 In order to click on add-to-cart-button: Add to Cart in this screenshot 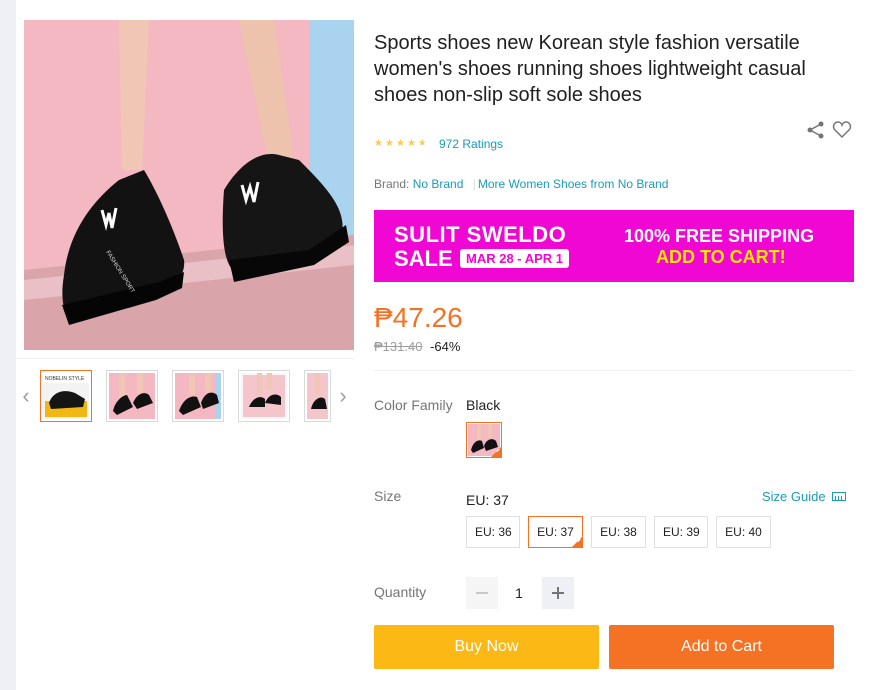, I will do `click(721, 647)`.